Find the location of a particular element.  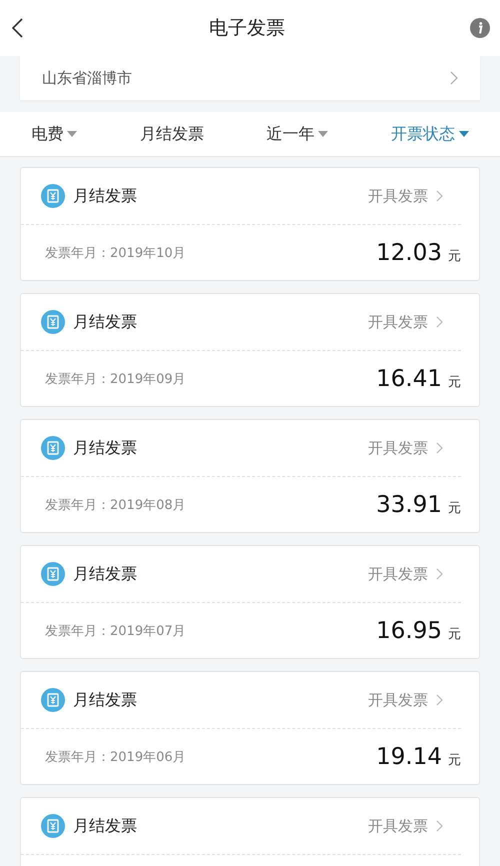

filter-tab: 电费 is located at coordinates (54, 134).